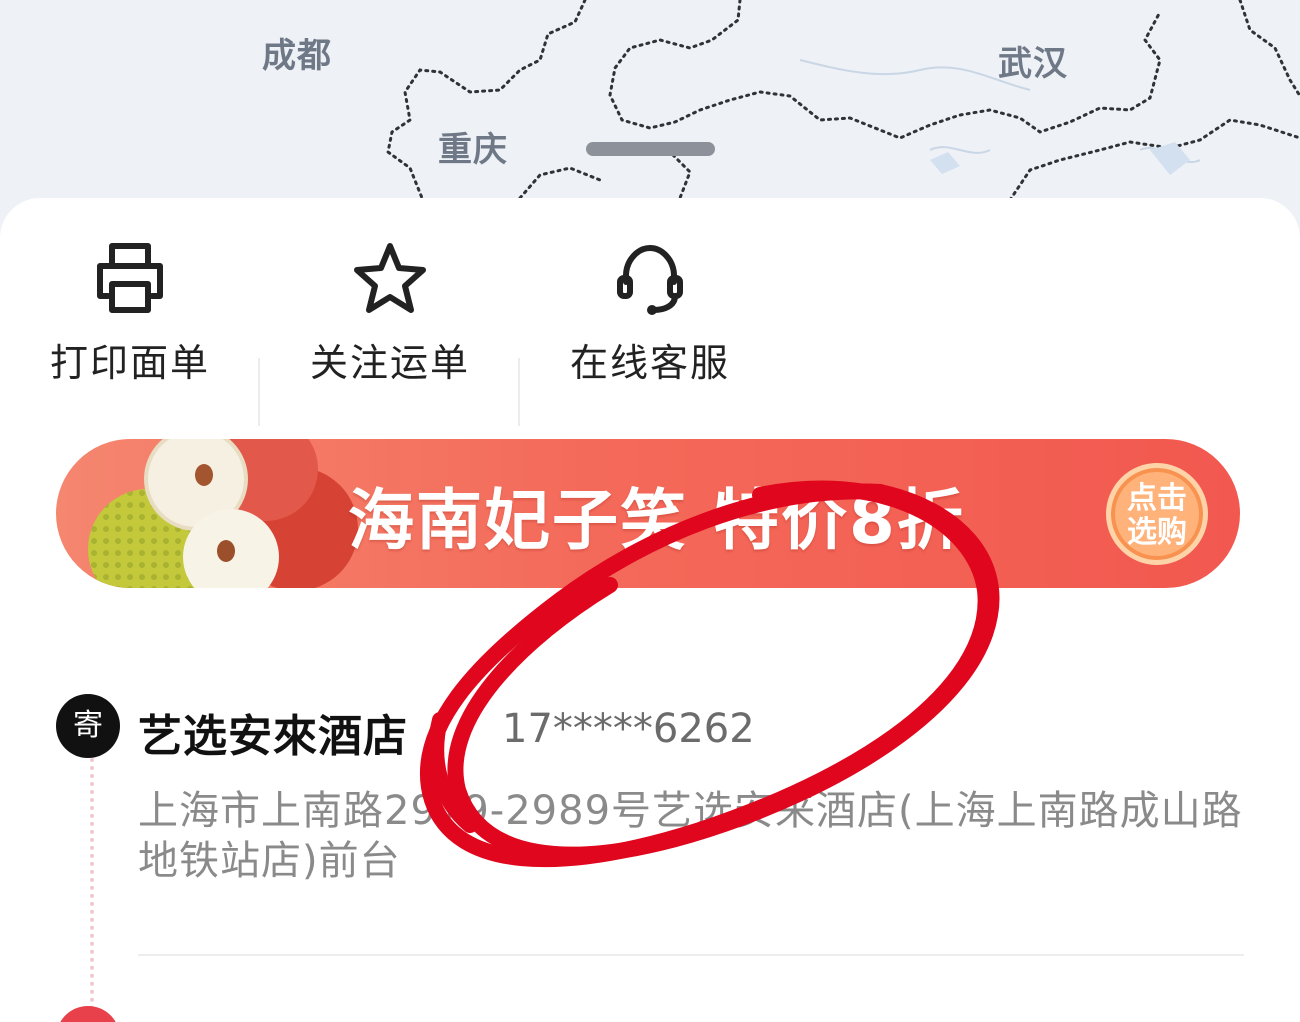 The image size is (1300, 1022). What do you see at coordinates (92, 890) in the screenshot?
I see `route-timeline` at bounding box center [92, 890].